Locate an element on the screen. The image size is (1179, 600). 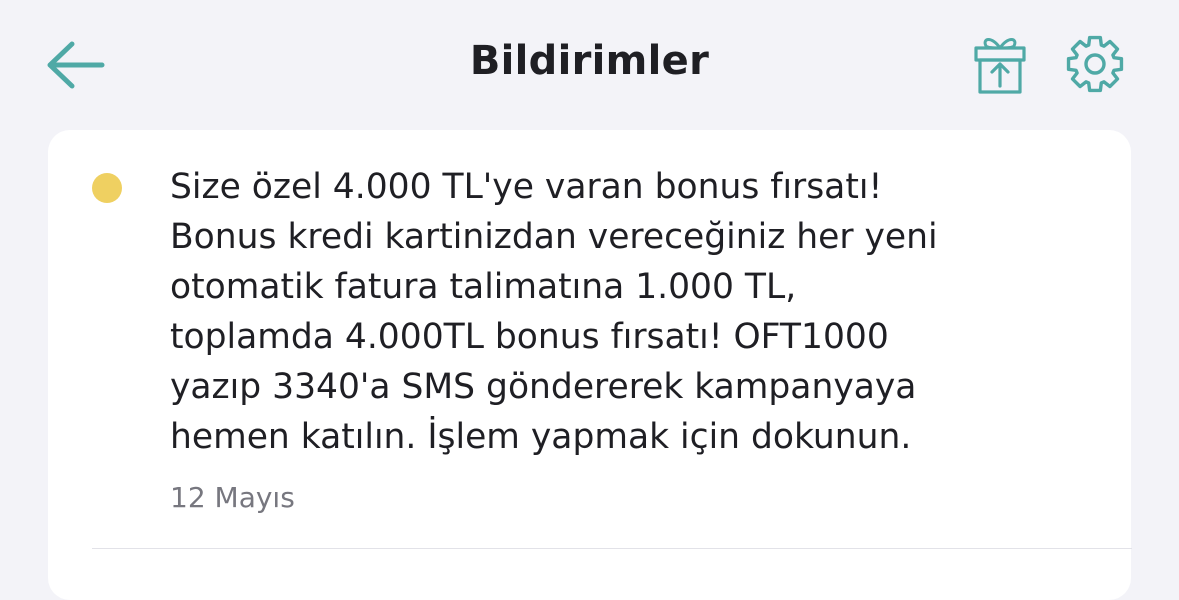
gift-icon is located at coordinates (1000, 66).